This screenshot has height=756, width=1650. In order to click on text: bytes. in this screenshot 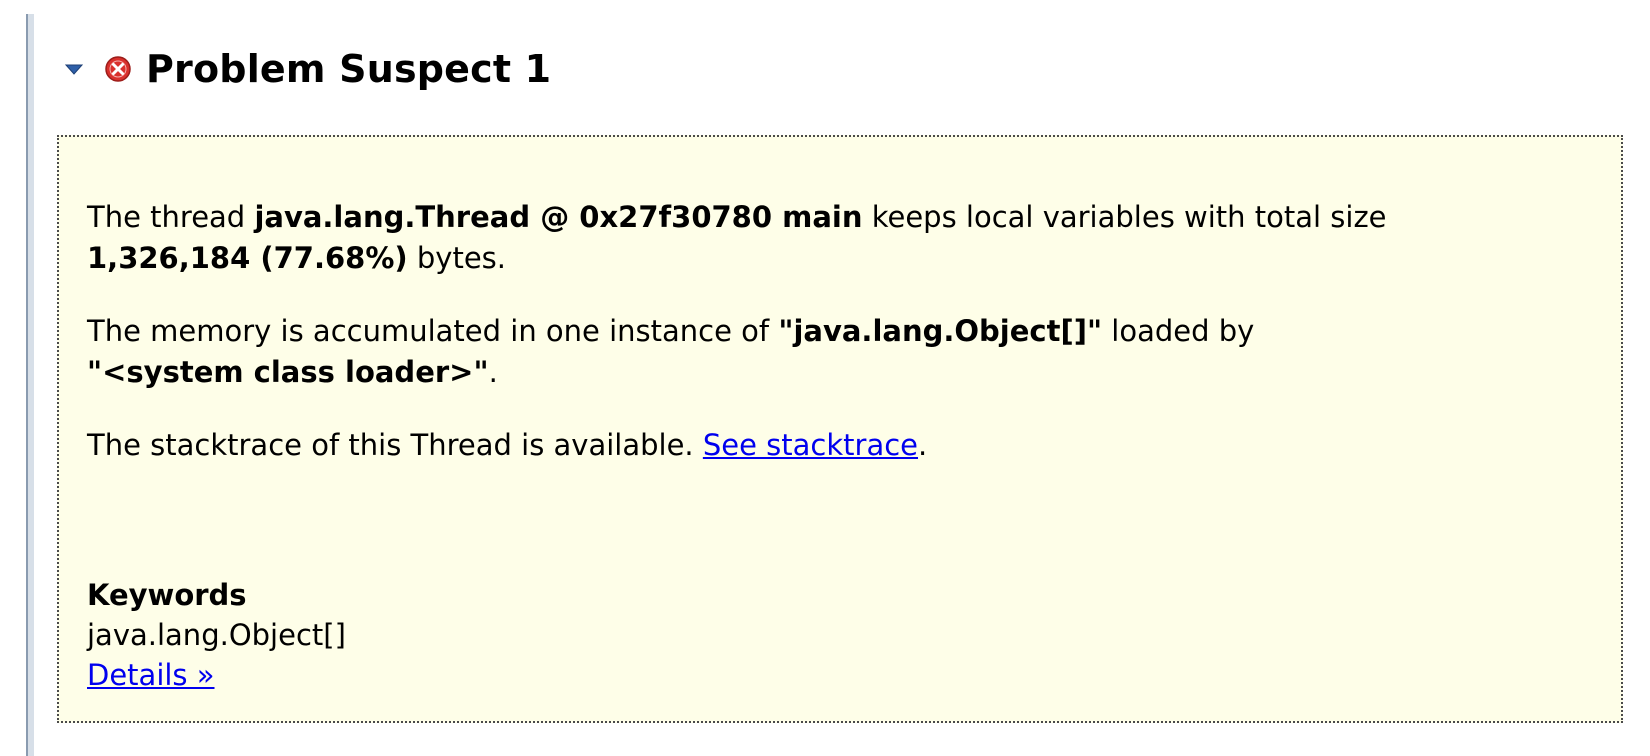, I will do `click(456, 258)`.